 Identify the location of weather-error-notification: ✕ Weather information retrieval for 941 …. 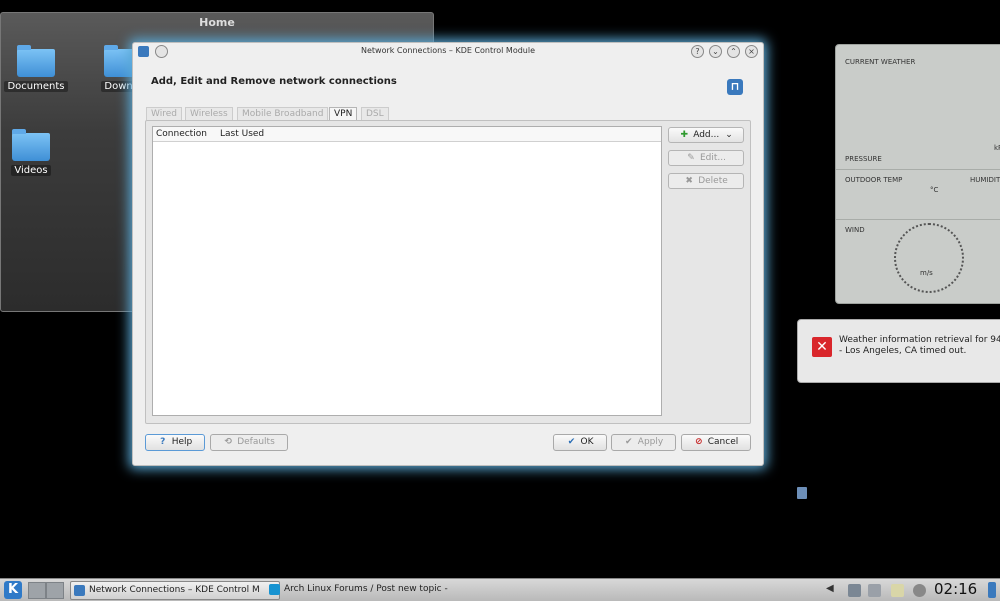
(898, 351).